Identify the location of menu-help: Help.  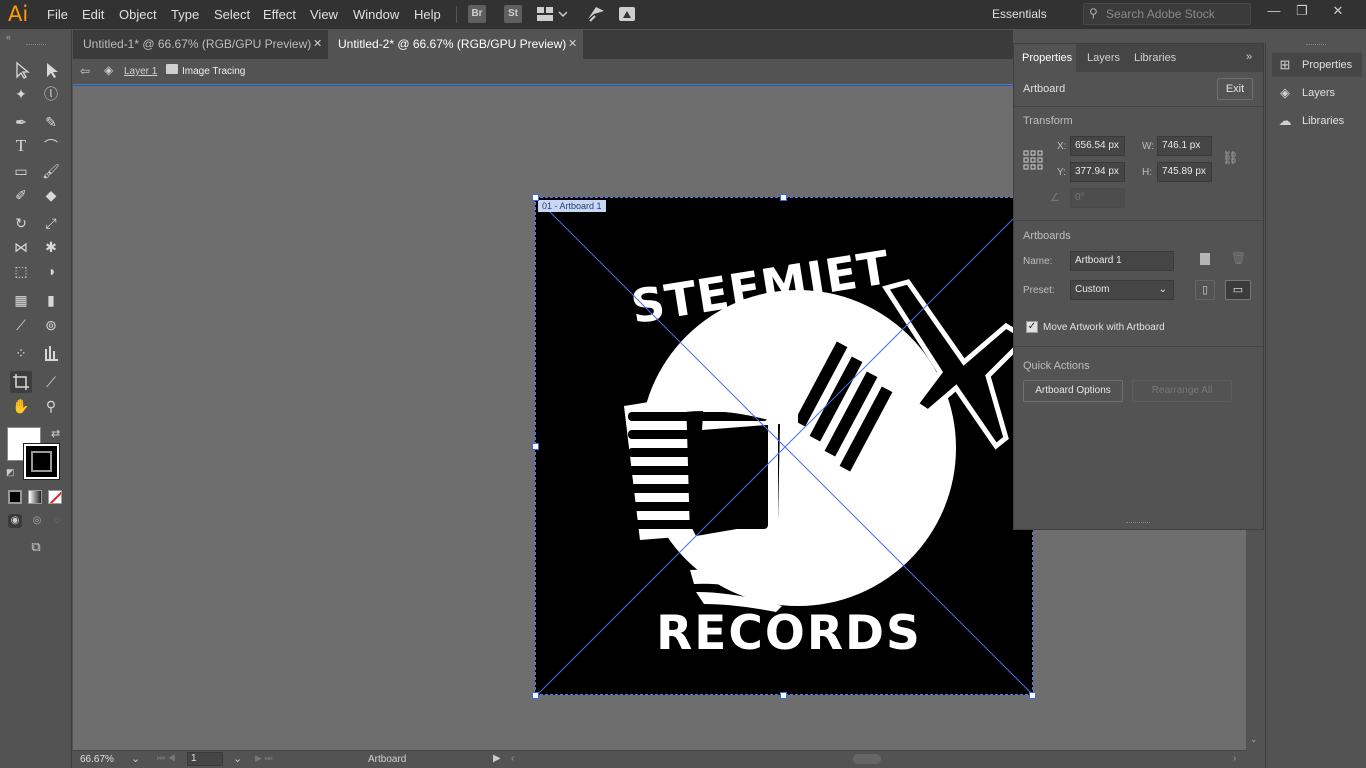
(427, 14).